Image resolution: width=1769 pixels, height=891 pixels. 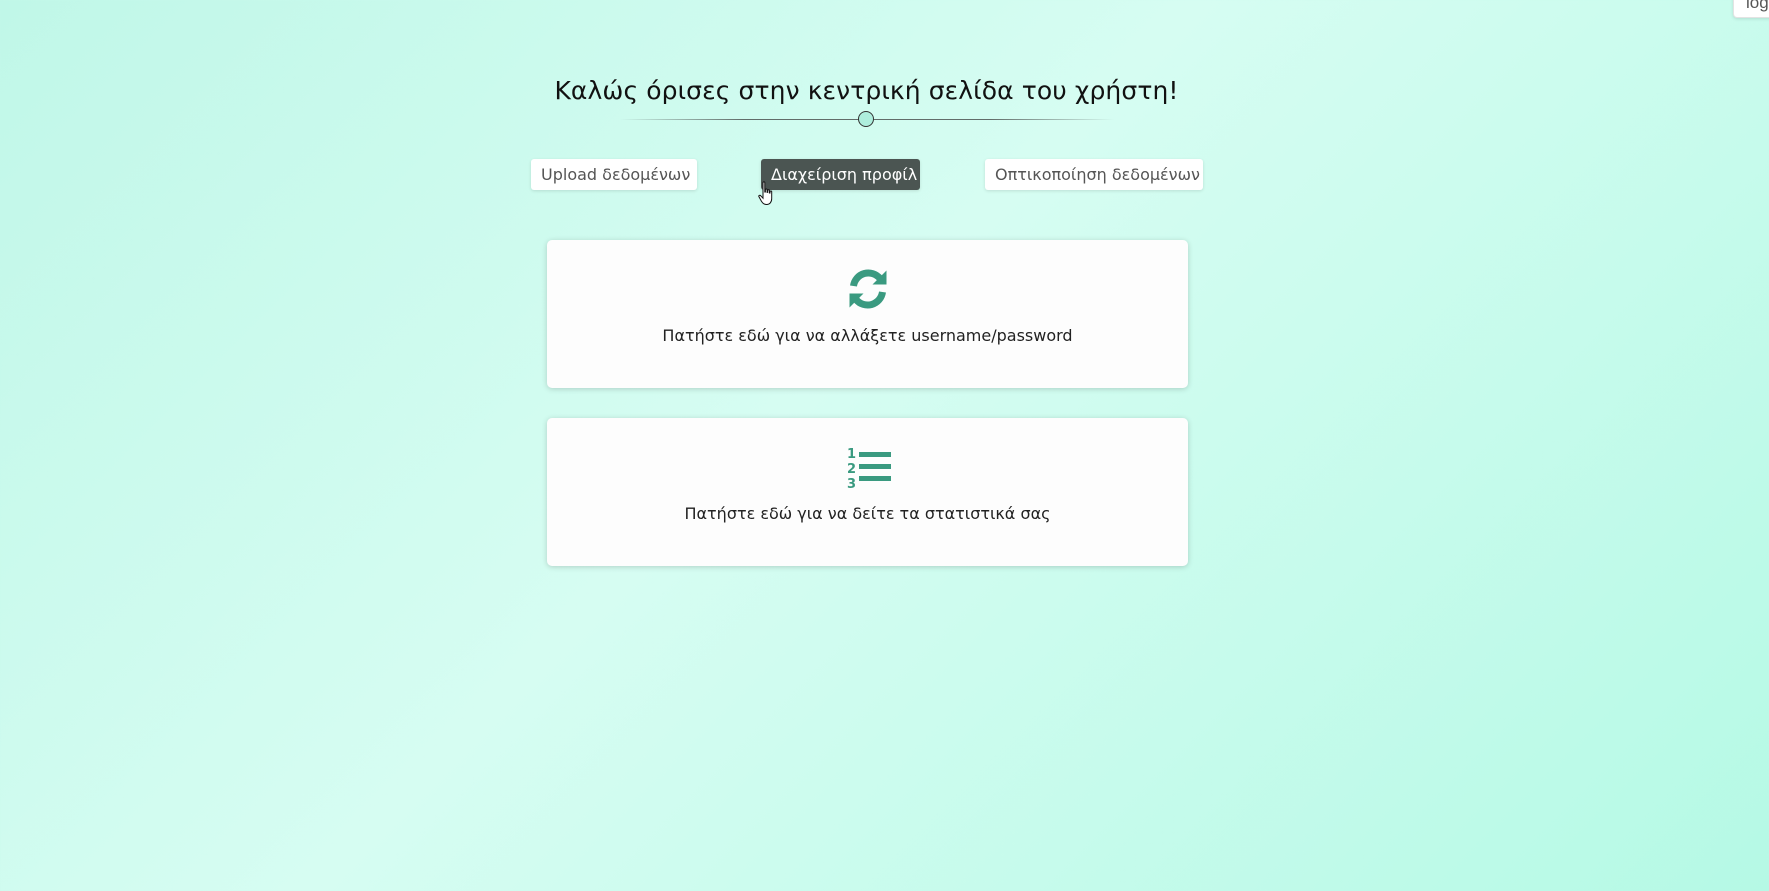 I want to click on sync-icon, so click(x=868, y=289).